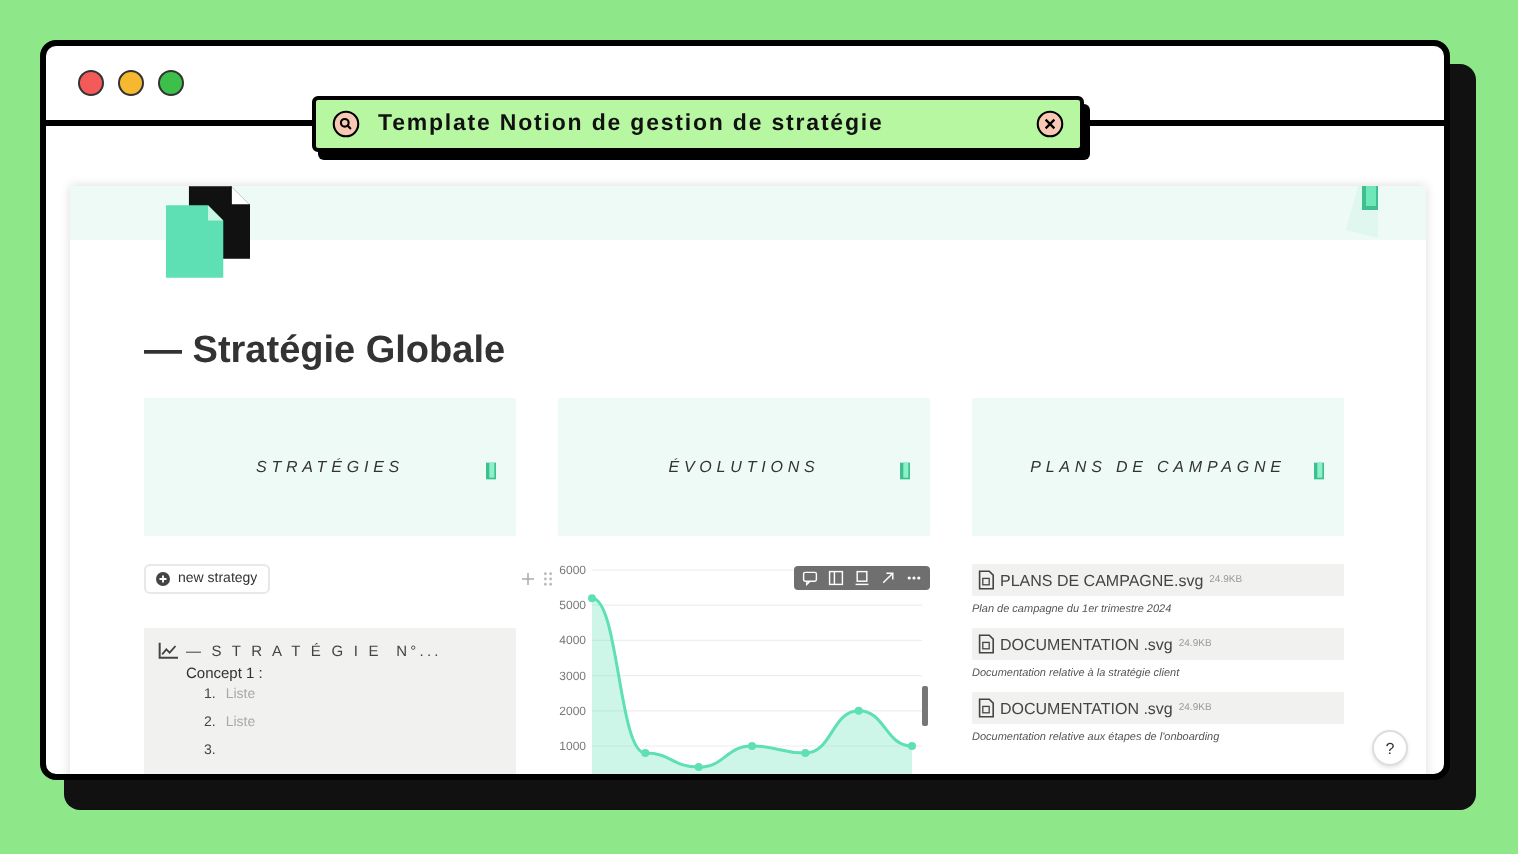 The width and height of the screenshot is (1518, 854). I want to click on layout-icon, so click(836, 578).